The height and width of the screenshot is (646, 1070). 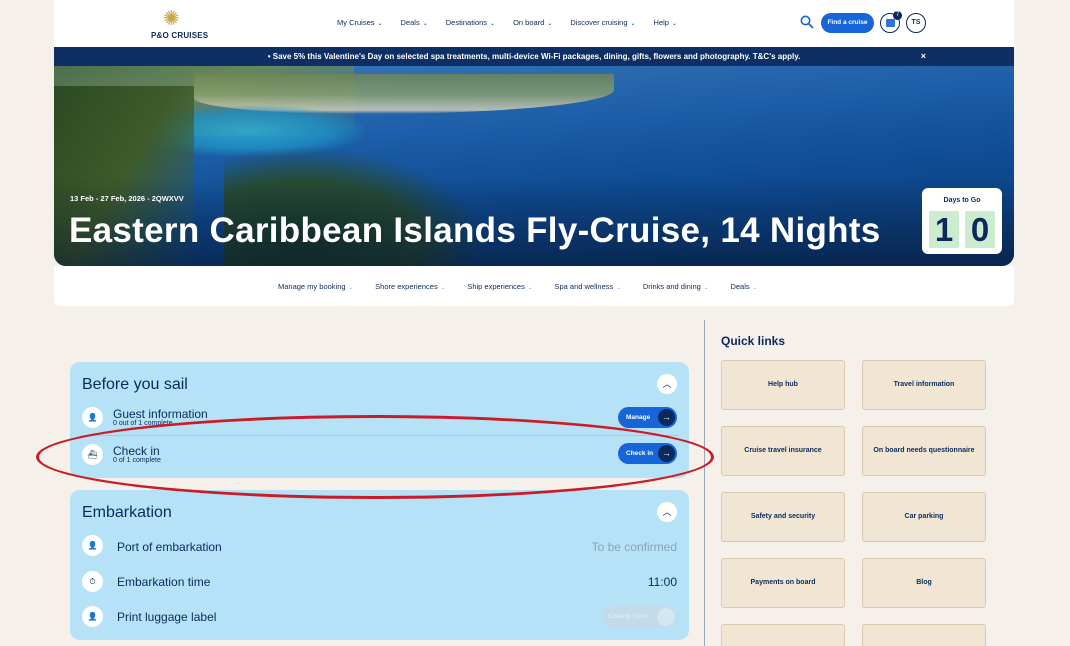 I want to click on basket-count-badge: 7, so click(x=897, y=15).